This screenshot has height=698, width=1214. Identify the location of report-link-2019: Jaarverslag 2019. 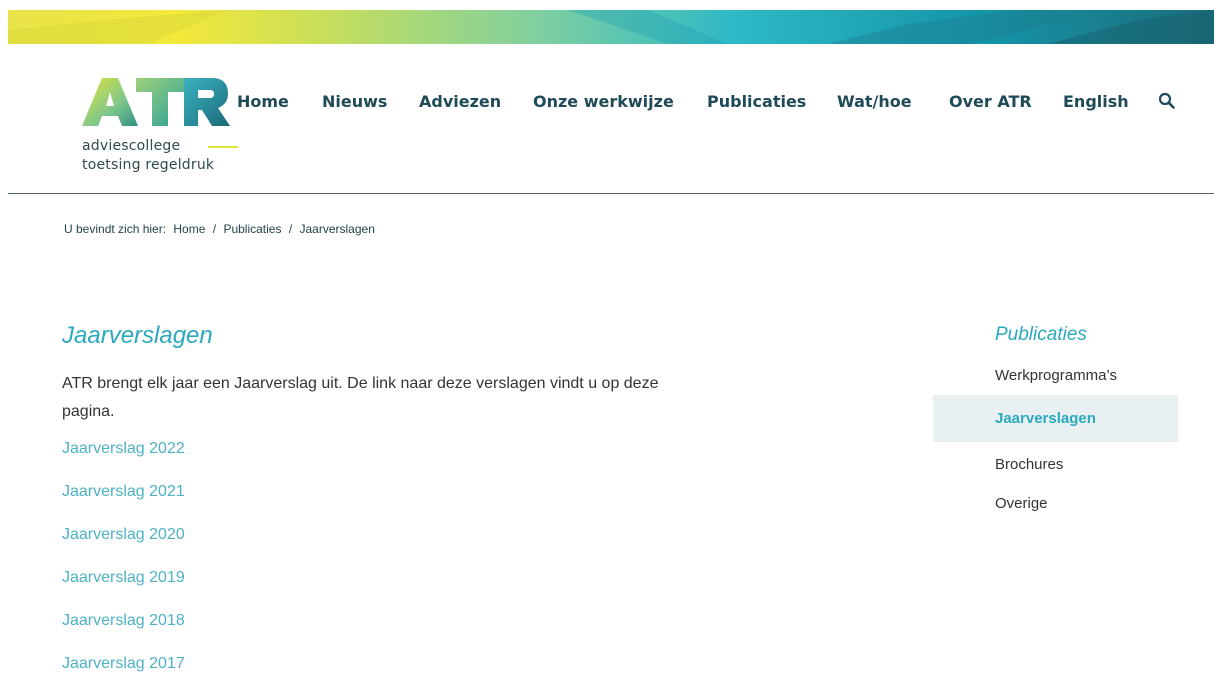
(123, 577).